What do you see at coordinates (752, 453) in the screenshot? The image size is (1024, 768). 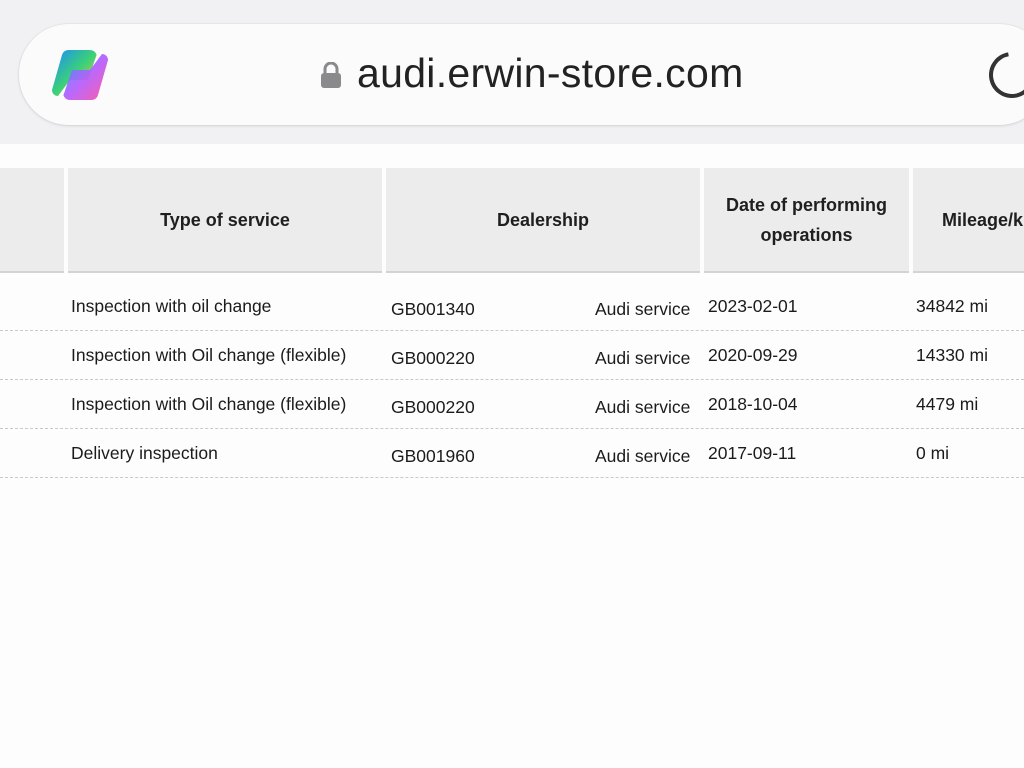 I see `cell-date: 2017-09-11` at bounding box center [752, 453].